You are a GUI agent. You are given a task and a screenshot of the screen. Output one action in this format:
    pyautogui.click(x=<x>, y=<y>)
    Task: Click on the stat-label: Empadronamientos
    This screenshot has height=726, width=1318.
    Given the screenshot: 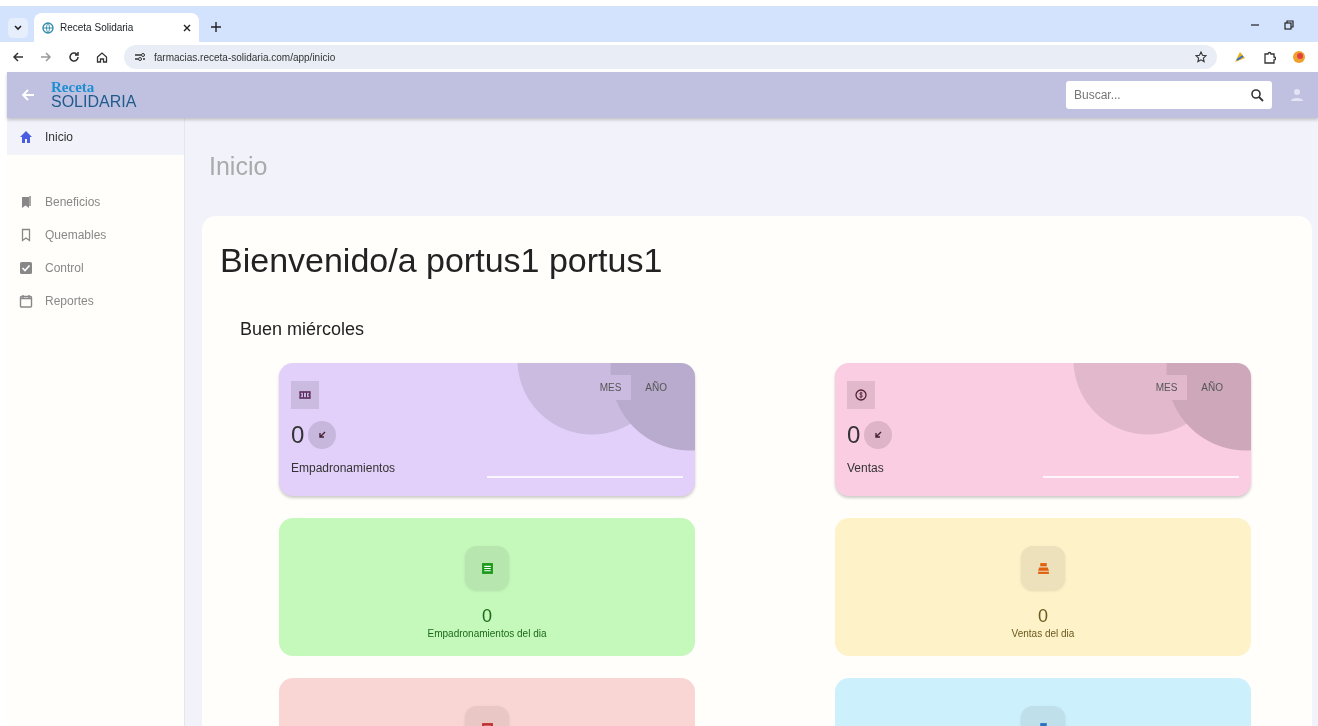 What is the action you would take?
    pyautogui.click(x=344, y=469)
    